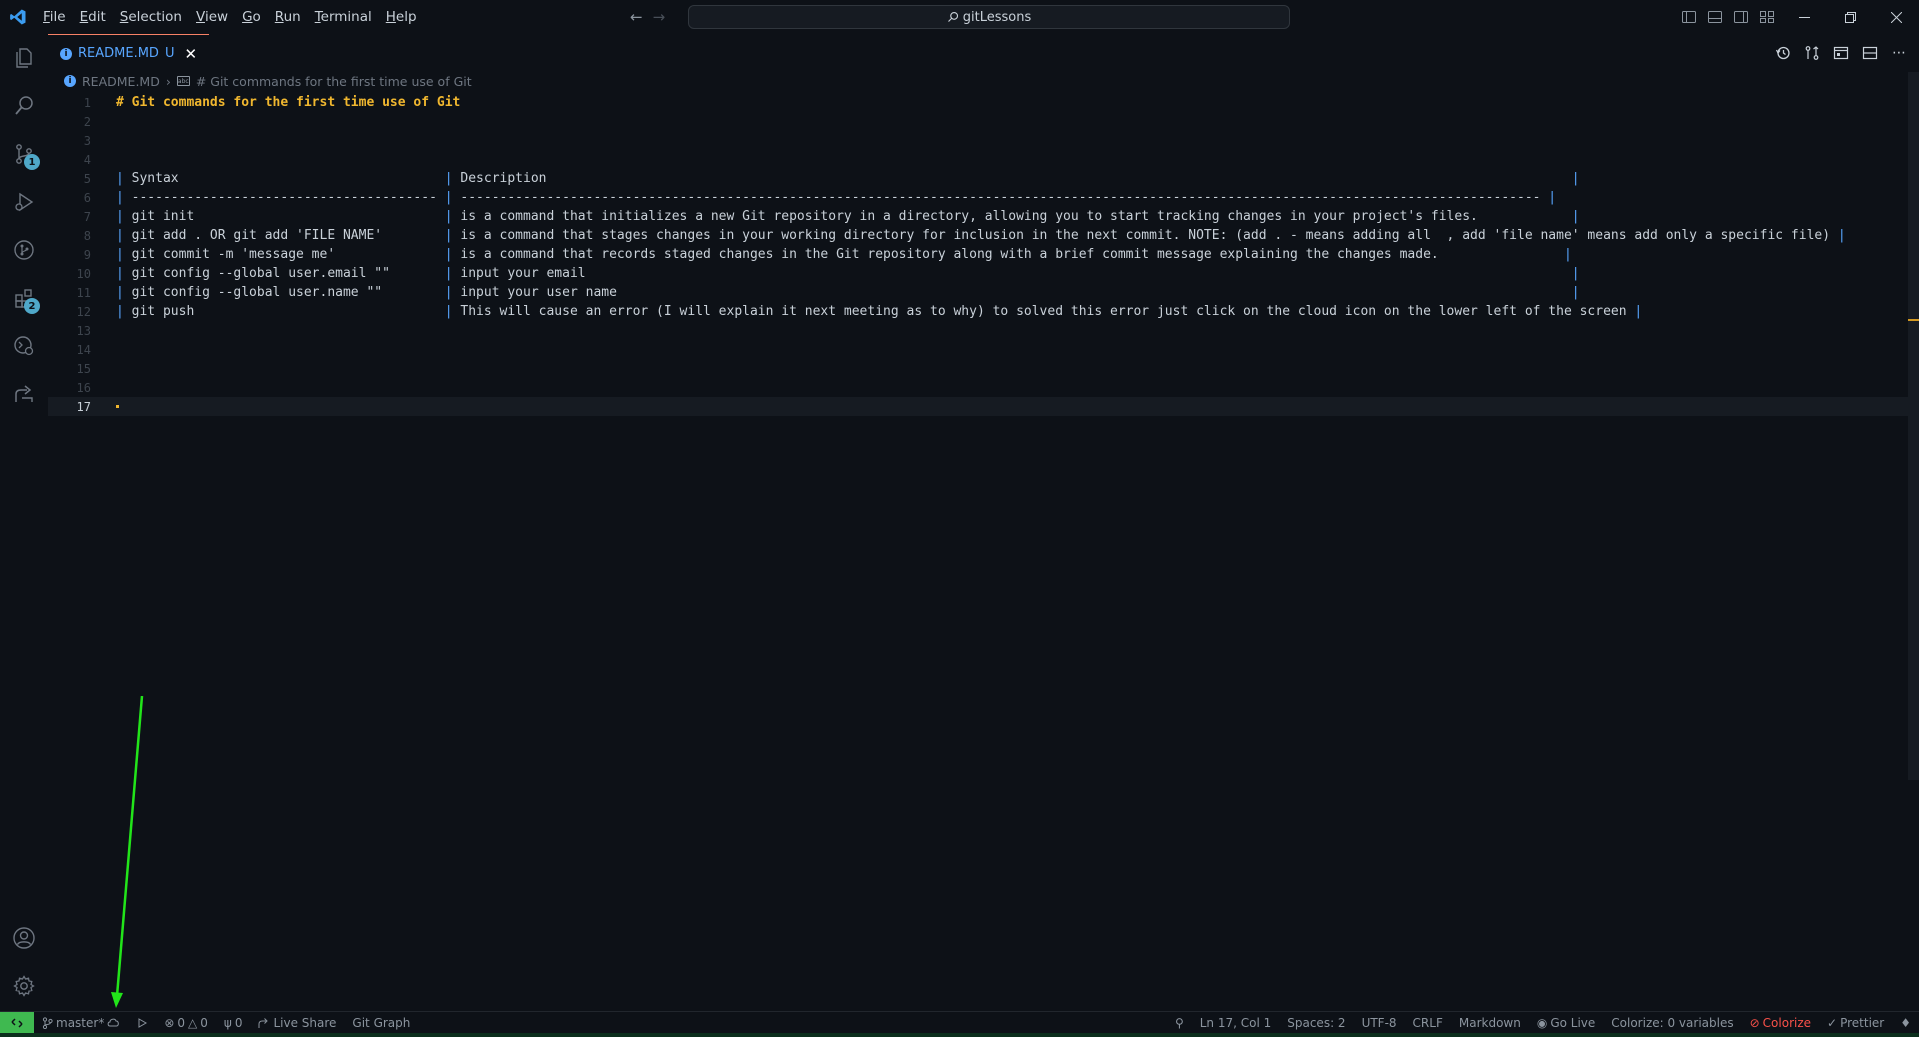  Describe the element at coordinates (1689, 17) in the screenshot. I see `toggle-primary-sidebar-icon` at that location.